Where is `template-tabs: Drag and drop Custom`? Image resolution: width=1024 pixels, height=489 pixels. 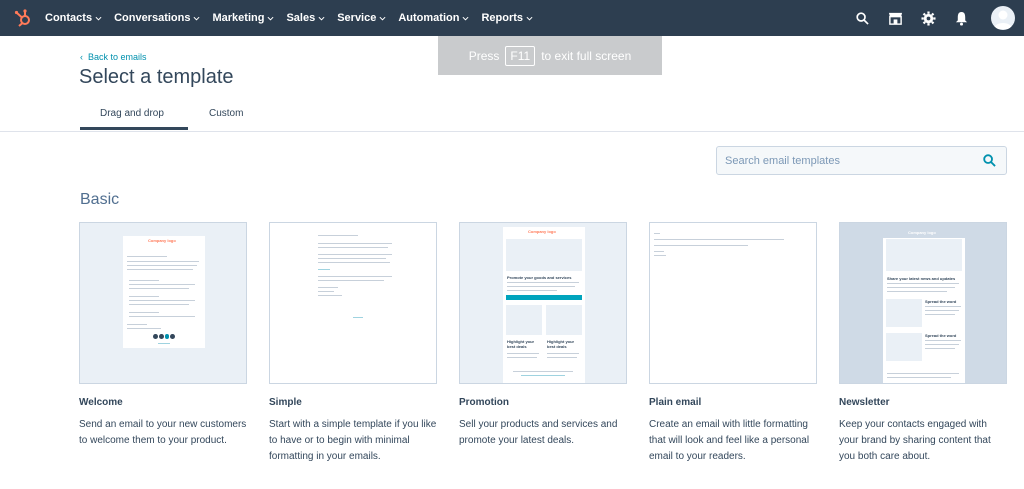 template-tabs: Drag and drop Custom is located at coordinates (512, 116).